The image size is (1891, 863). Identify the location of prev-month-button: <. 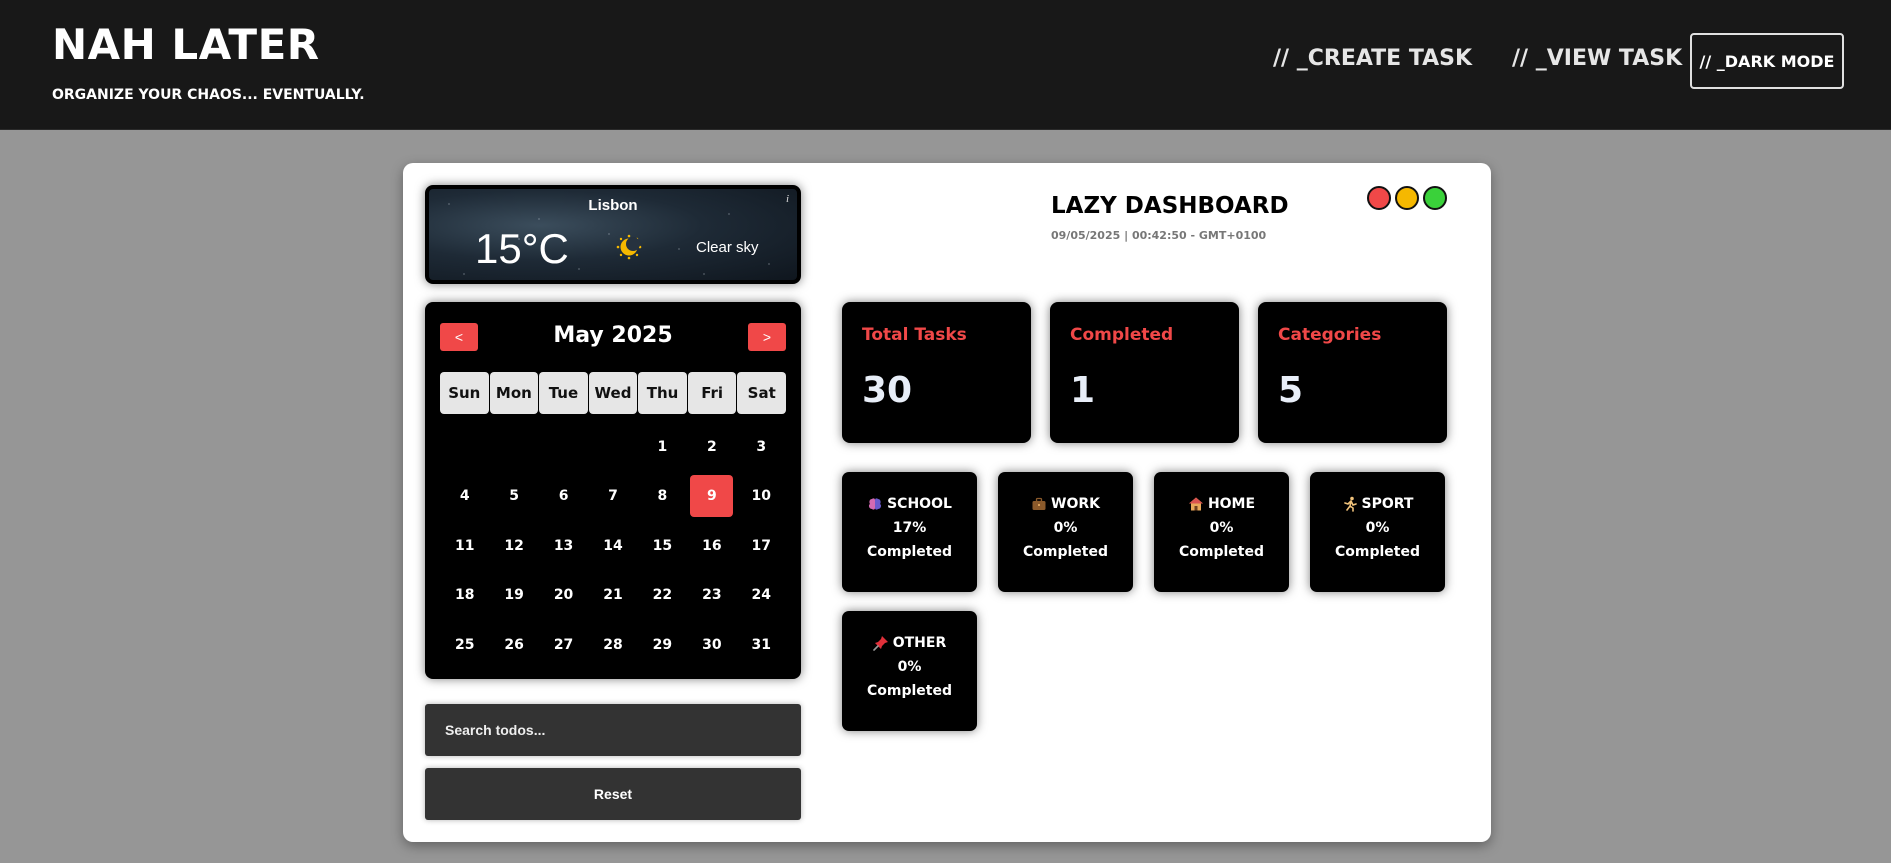
(459, 337).